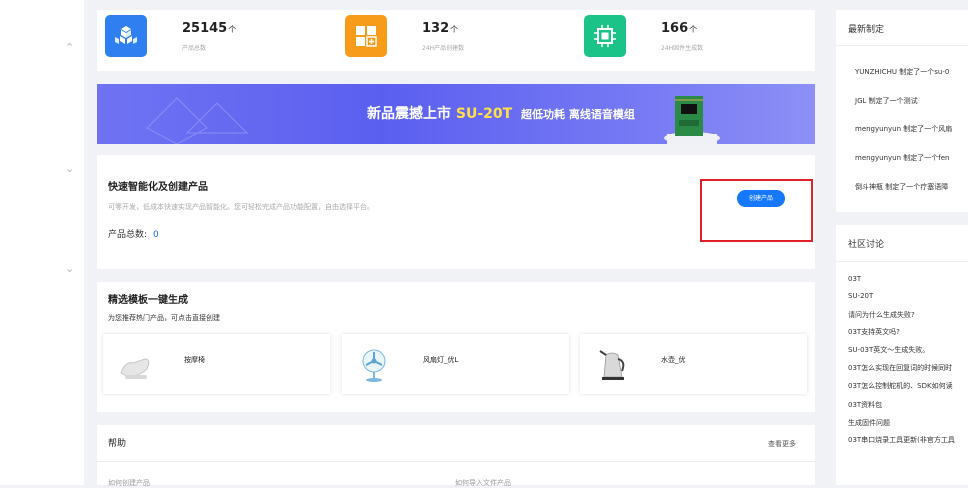 The image size is (968, 488). What do you see at coordinates (866, 245) in the screenshot?
I see `discussion-title: 社区讨论` at bounding box center [866, 245].